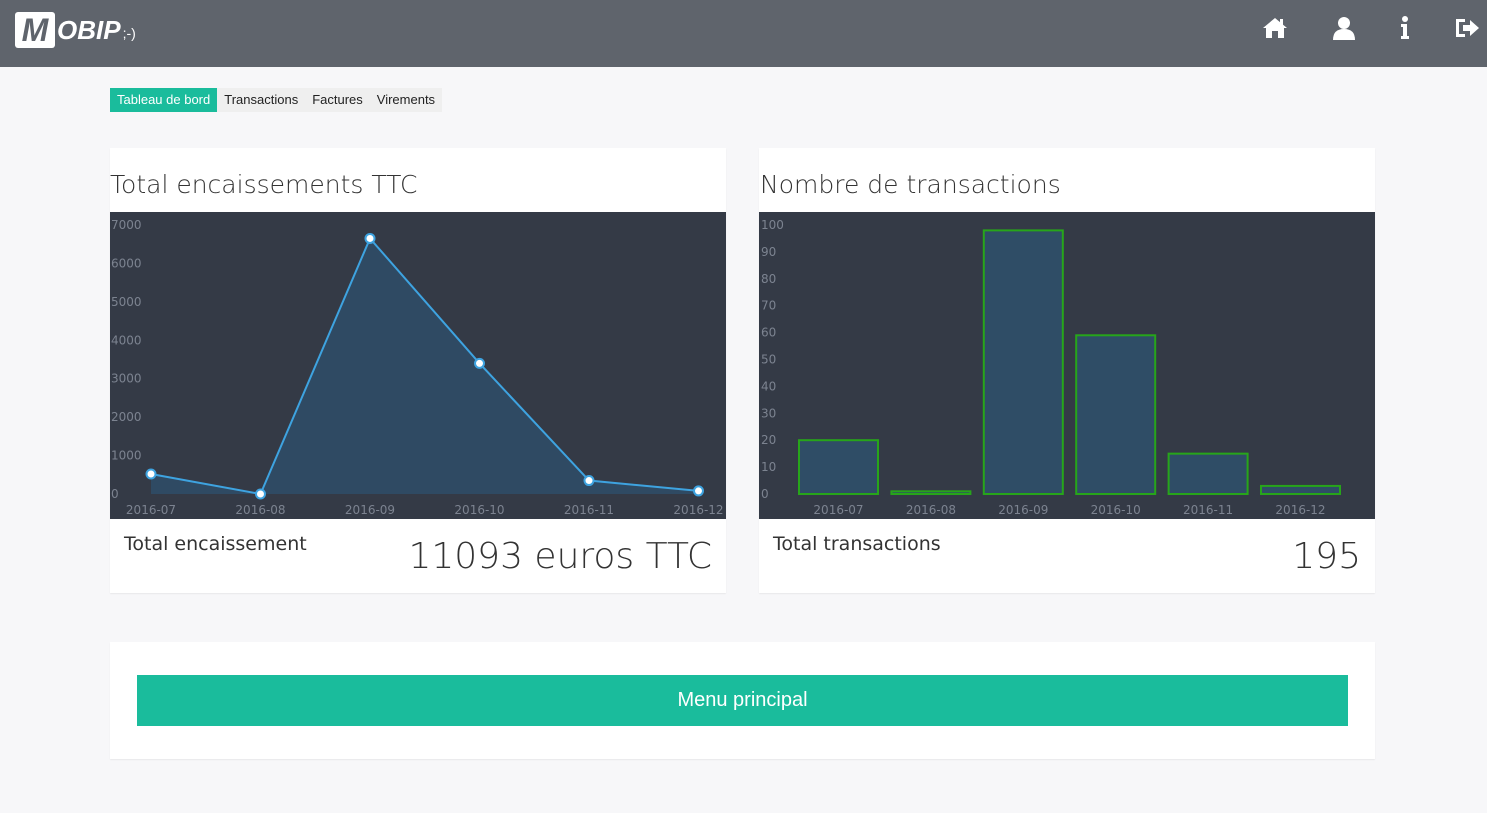 This screenshot has width=1487, height=813. I want to click on y-tick-label: 2000, so click(126, 417).